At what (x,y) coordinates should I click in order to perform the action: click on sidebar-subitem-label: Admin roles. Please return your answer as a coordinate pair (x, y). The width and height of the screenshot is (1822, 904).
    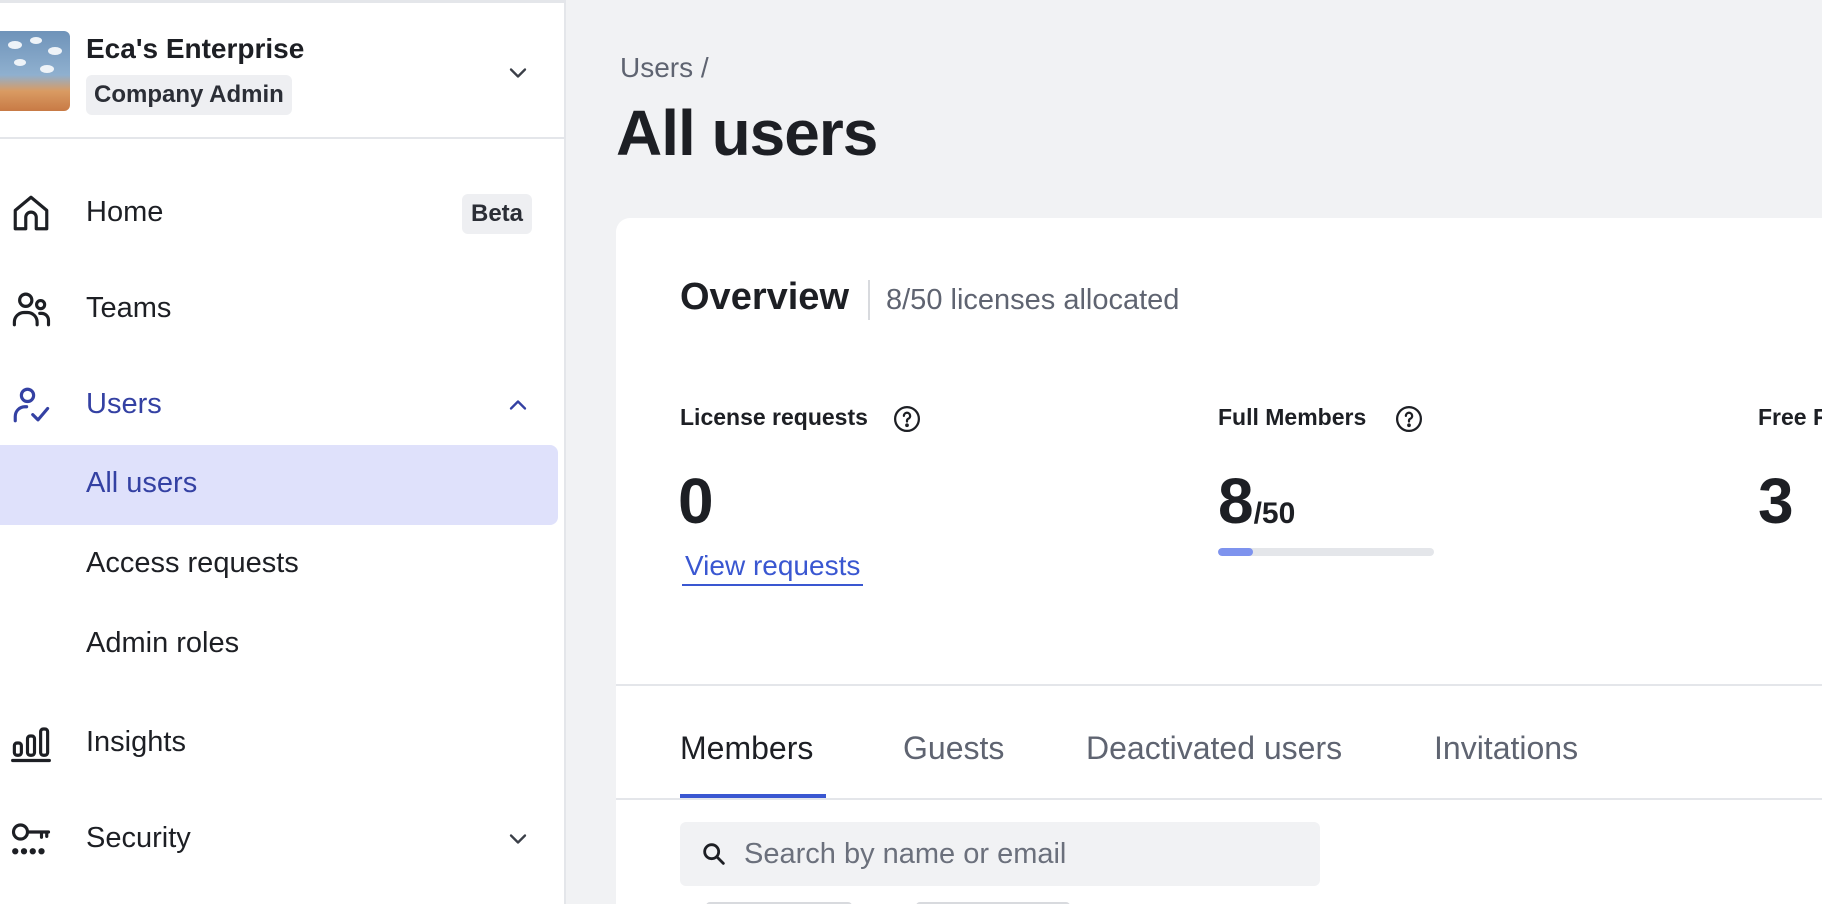
    Looking at the image, I should click on (163, 643).